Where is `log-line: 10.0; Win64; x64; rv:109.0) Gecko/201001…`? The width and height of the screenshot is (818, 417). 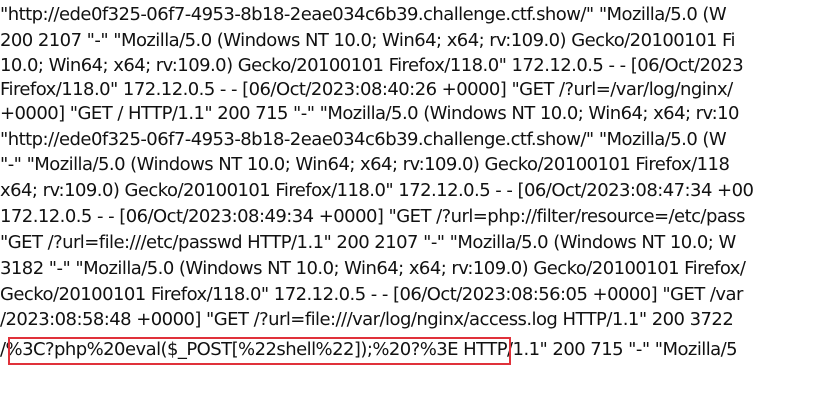 log-line: 10.0; Win64; x64; rv:109.0) Gecko/201001… is located at coordinates (372, 65).